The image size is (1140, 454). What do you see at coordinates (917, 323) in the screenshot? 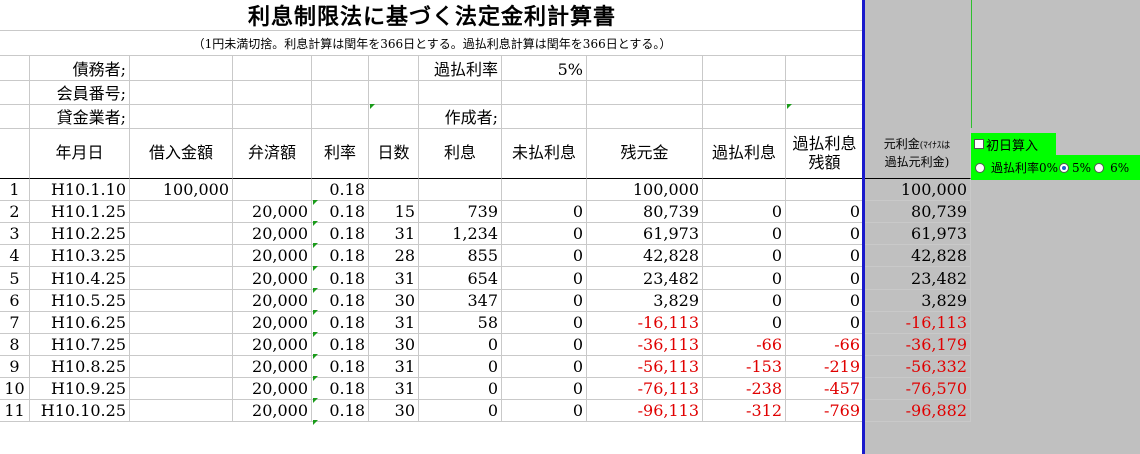
I see `table-cell-principal: -16,113` at bounding box center [917, 323].